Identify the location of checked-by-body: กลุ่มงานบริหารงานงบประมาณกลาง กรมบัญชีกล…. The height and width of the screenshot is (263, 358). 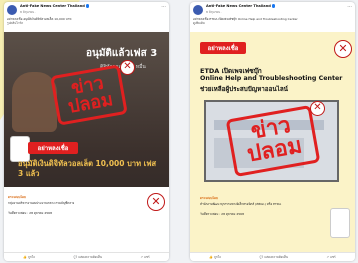
(41, 203).